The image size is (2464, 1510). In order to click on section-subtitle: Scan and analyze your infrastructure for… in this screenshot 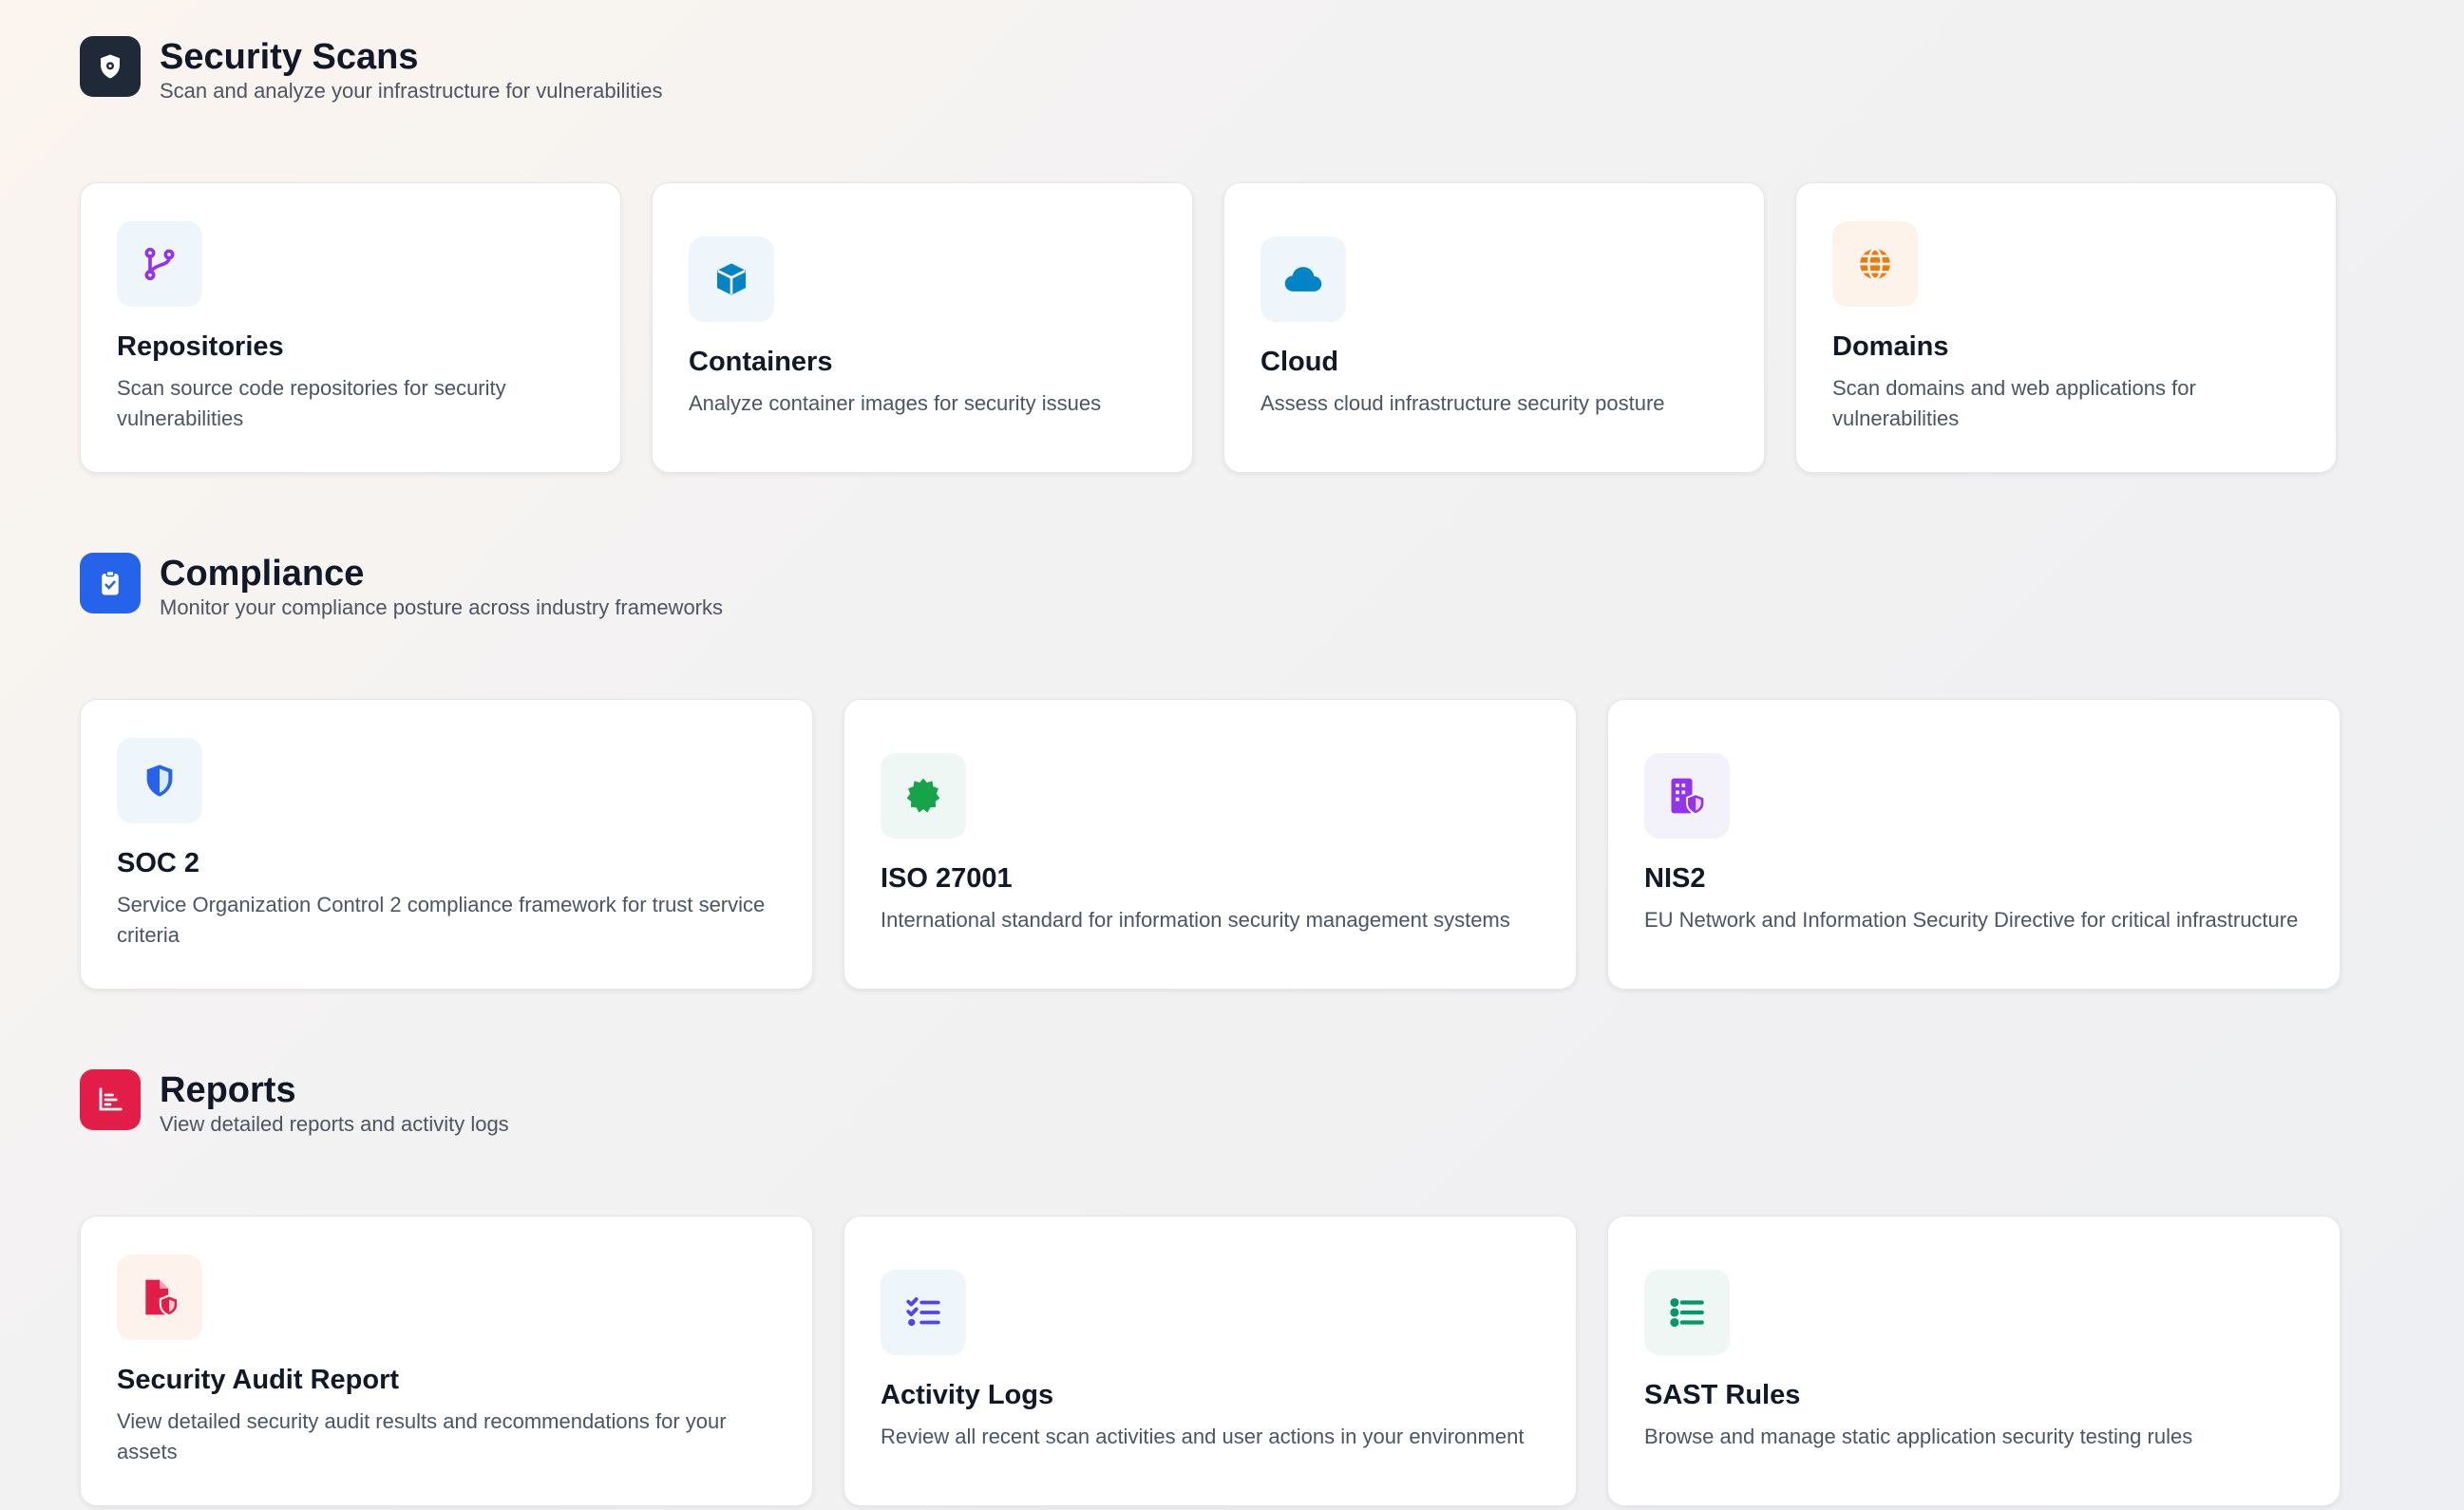, I will do `click(411, 91)`.